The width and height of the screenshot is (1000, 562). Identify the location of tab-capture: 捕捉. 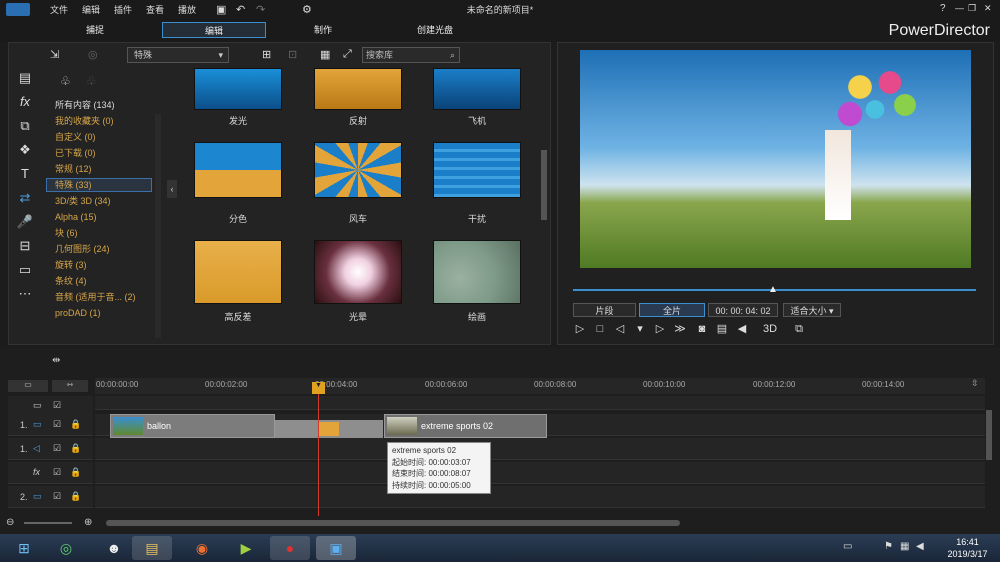
(95, 30).